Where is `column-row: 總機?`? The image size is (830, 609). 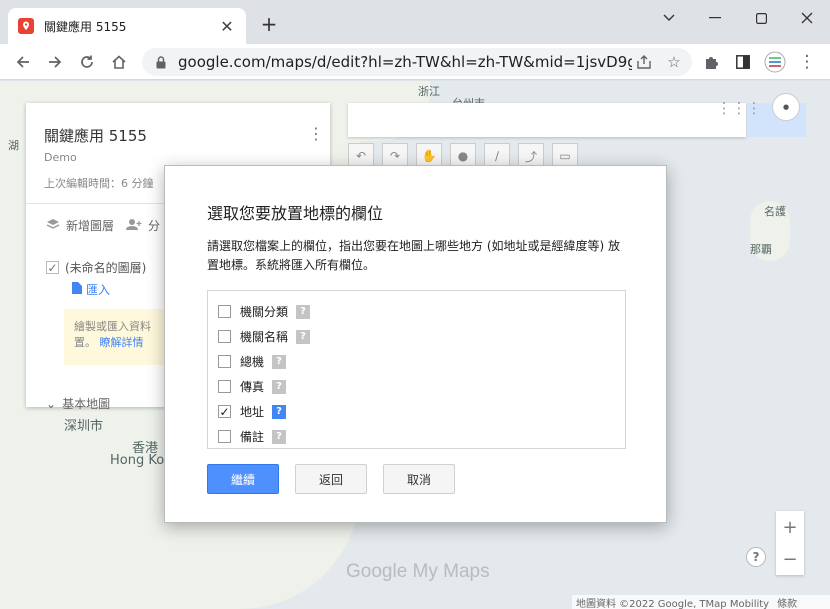
column-row: 總機? is located at coordinates (416, 361).